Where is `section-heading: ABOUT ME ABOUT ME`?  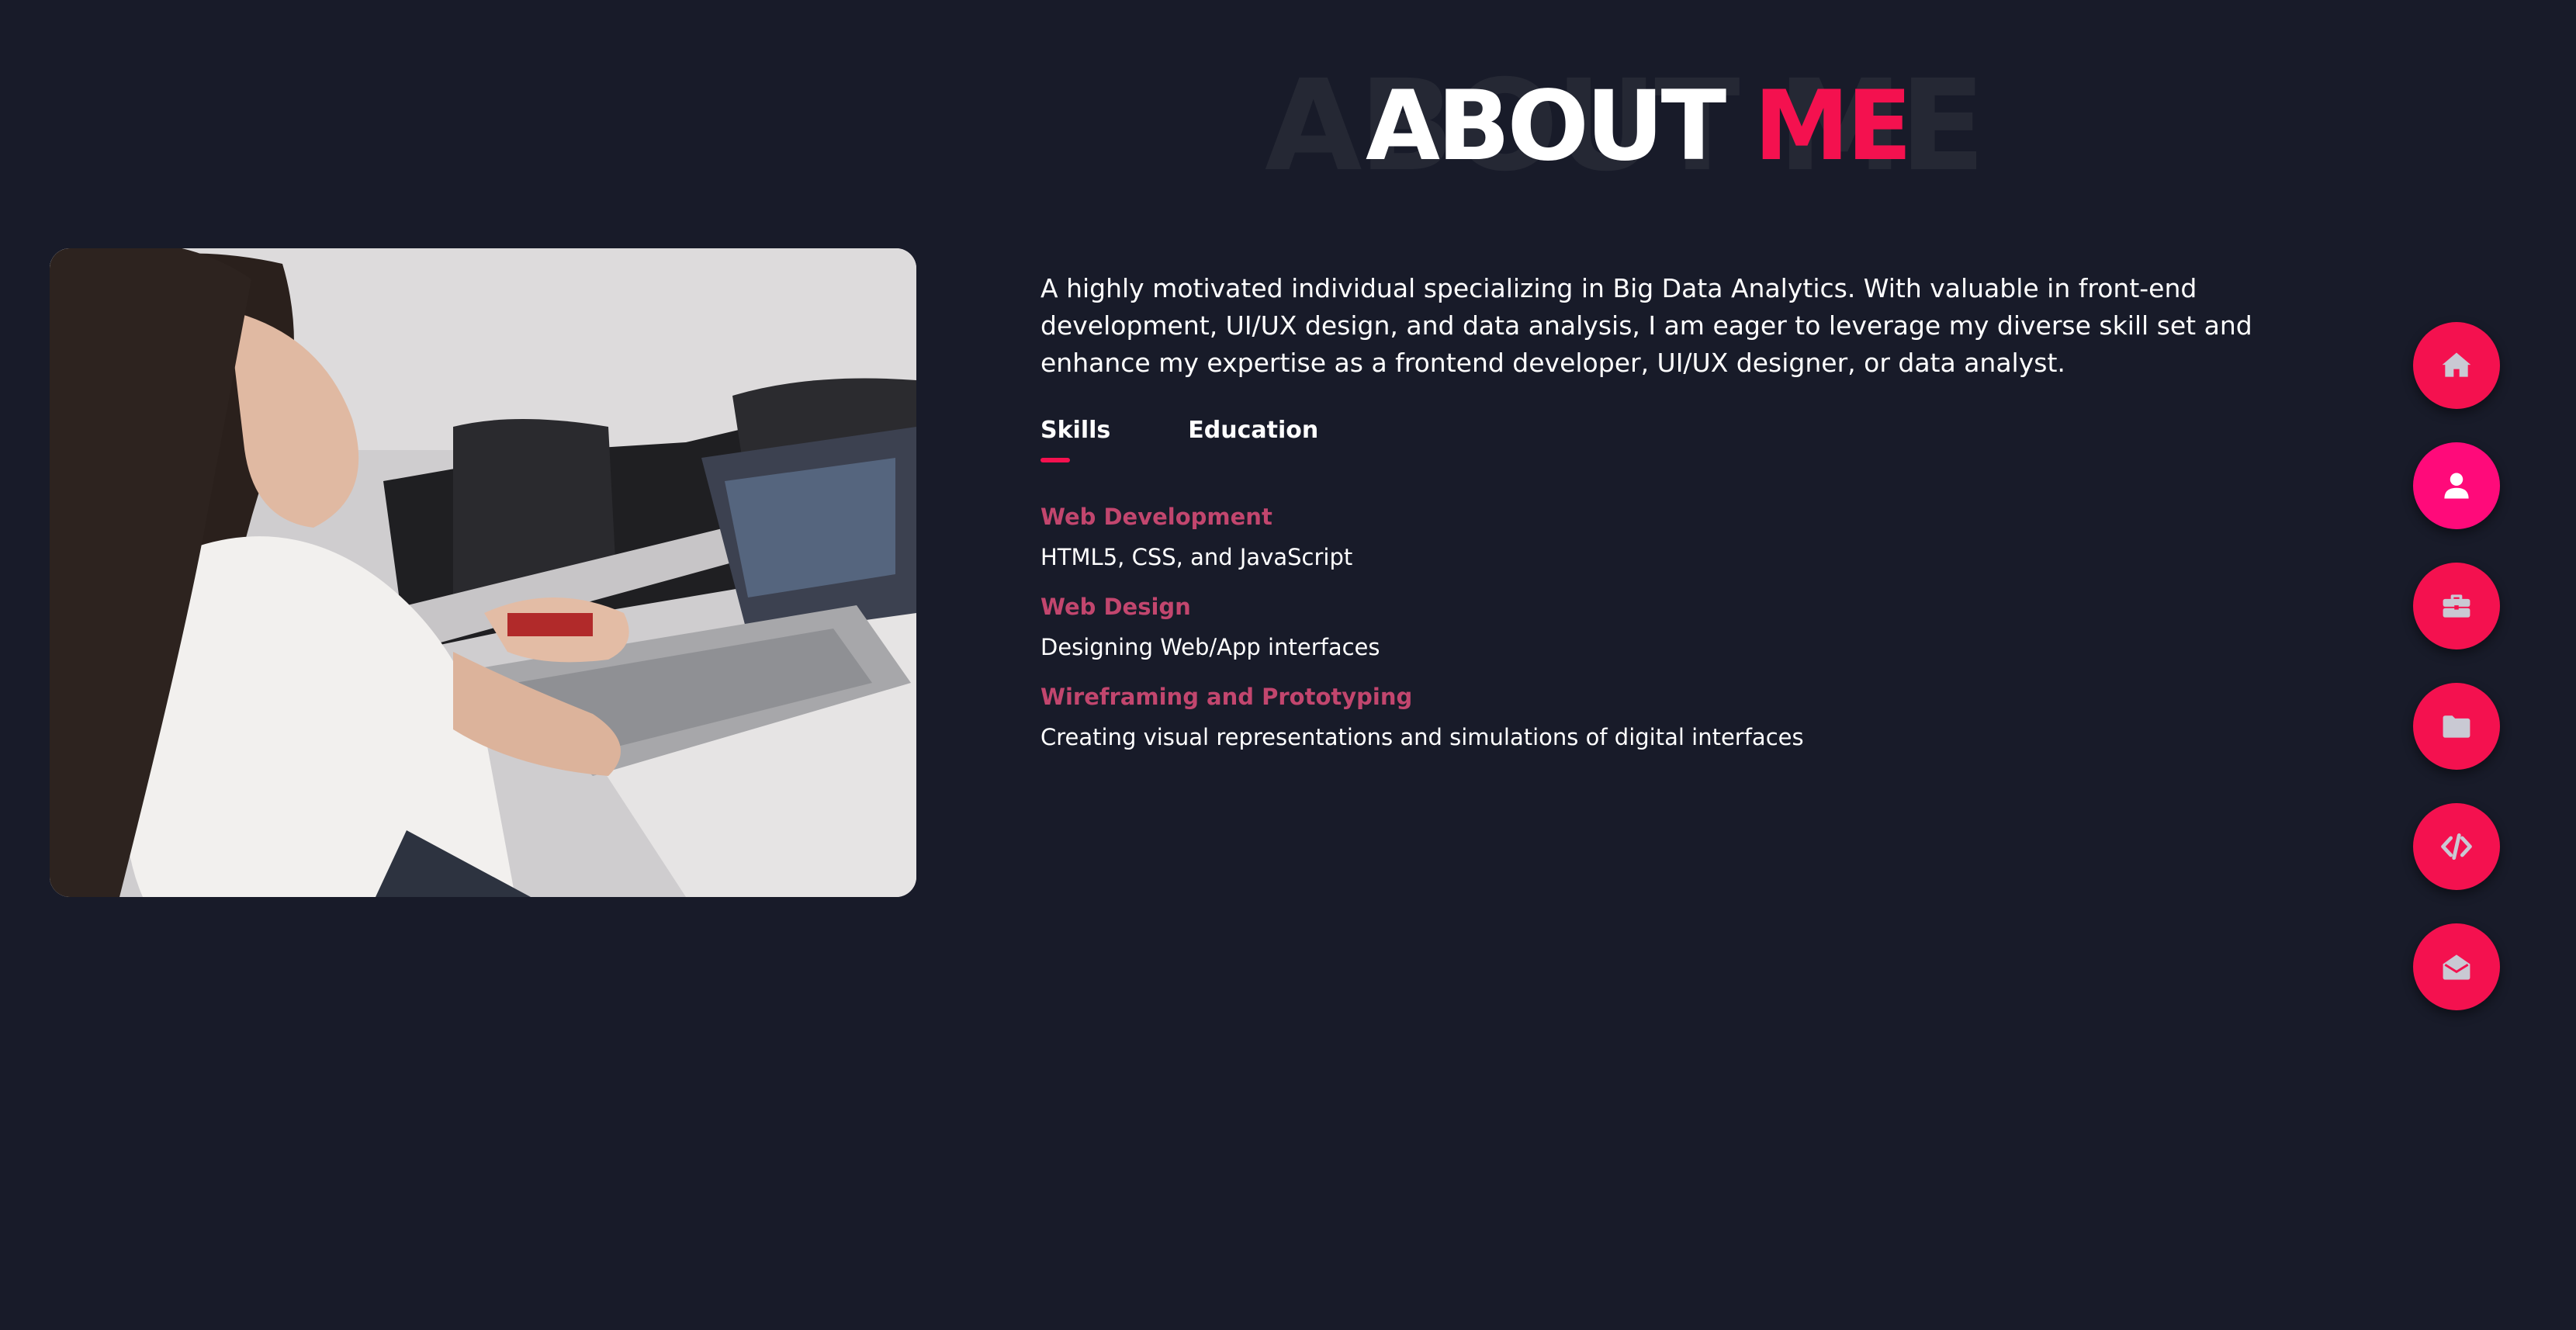 section-heading: ABOUT ME ABOUT ME is located at coordinates (1625, 126).